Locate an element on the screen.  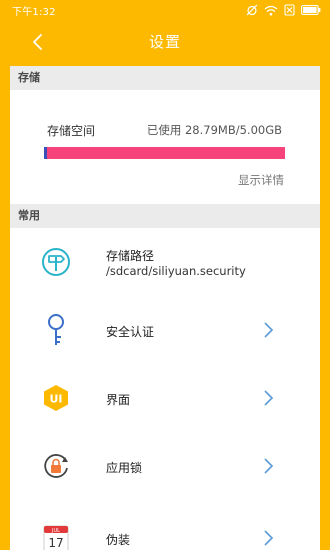
svg-text: UI is located at coordinates (55, 399).